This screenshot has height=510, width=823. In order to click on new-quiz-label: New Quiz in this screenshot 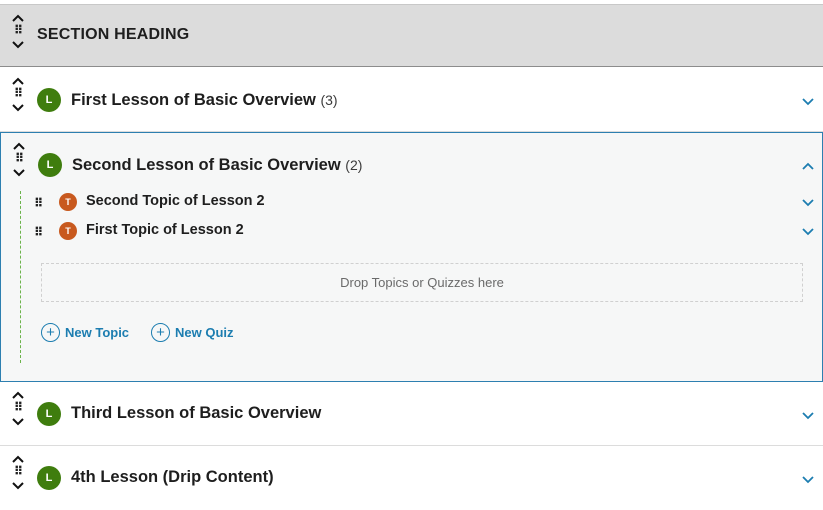, I will do `click(204, 332)`.